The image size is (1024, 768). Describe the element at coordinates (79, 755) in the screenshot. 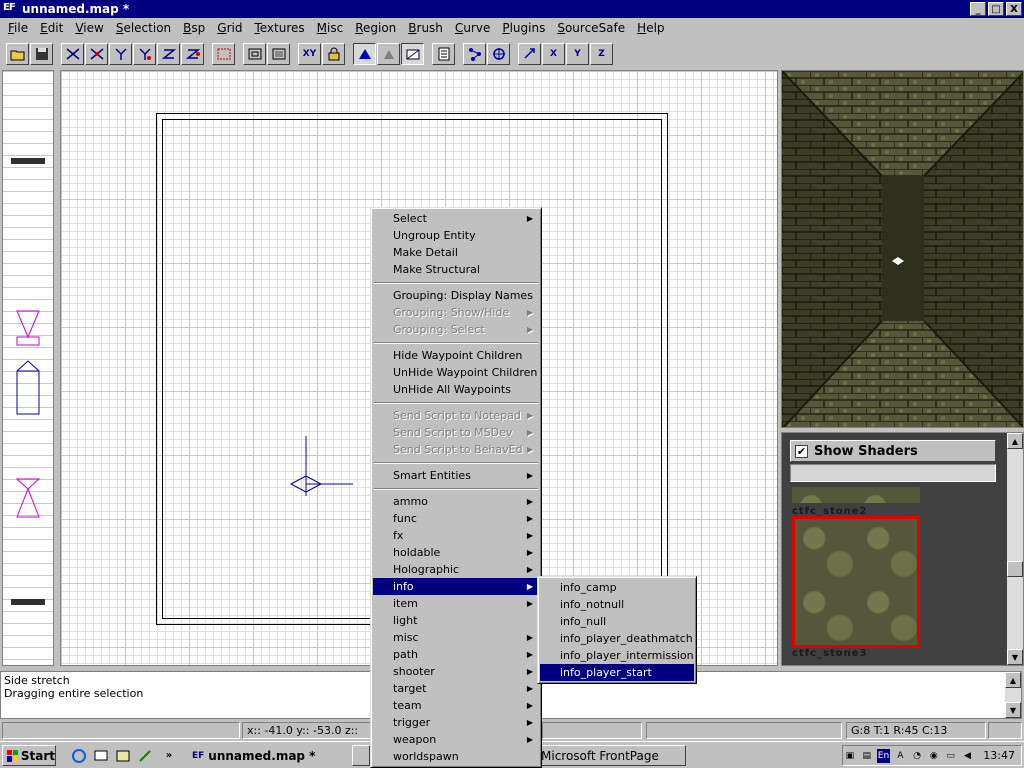

I see `ie-icon` at that location.